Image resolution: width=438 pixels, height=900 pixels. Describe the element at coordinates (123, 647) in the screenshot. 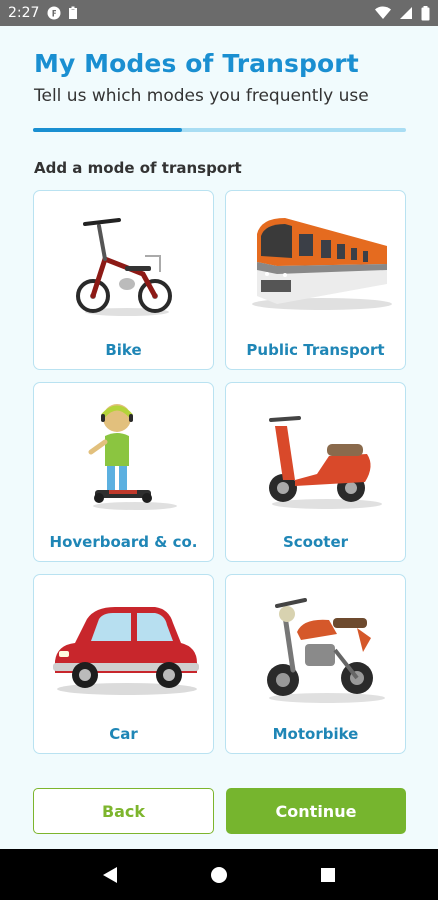

I see `car-icon` at that location.